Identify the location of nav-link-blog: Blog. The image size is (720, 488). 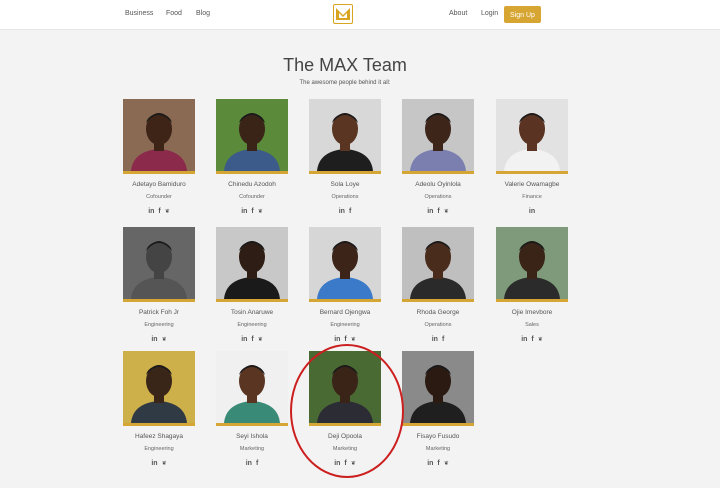
(203, 13).